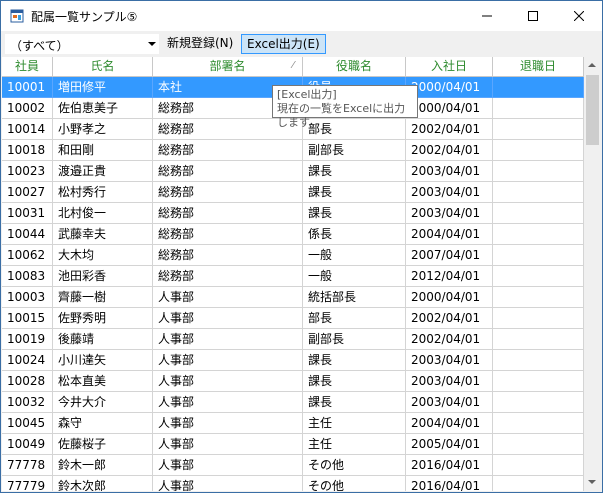 The height and width of the screenshot is (493, 603). I want to click on table-row: 77779 鈴木次郎 人事部 その他 2016/04/01, so click(293, 483).